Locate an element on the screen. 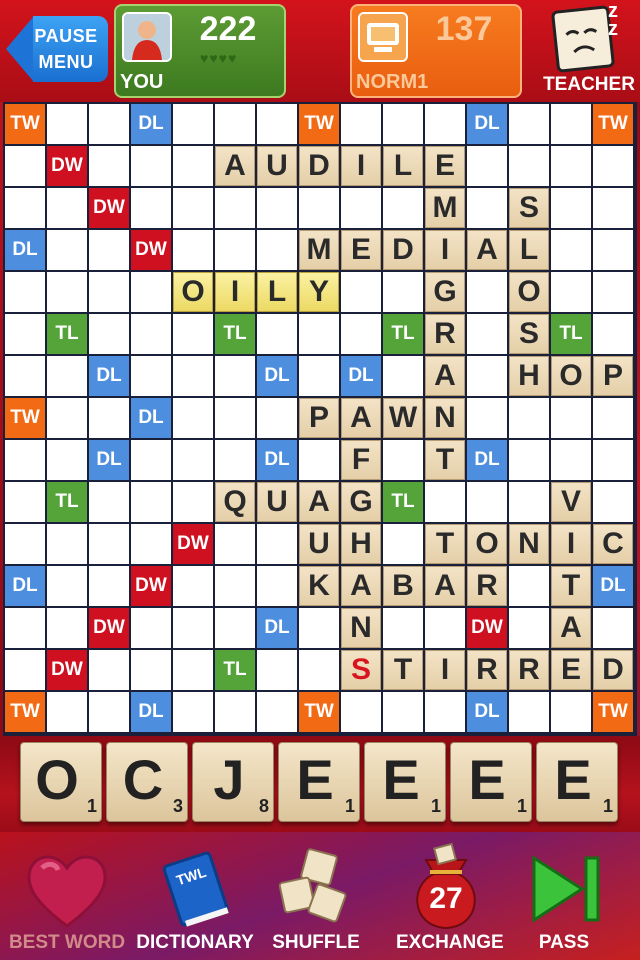  pause-menu-button: PAUSE MENU is located at coordinates (57, 49).